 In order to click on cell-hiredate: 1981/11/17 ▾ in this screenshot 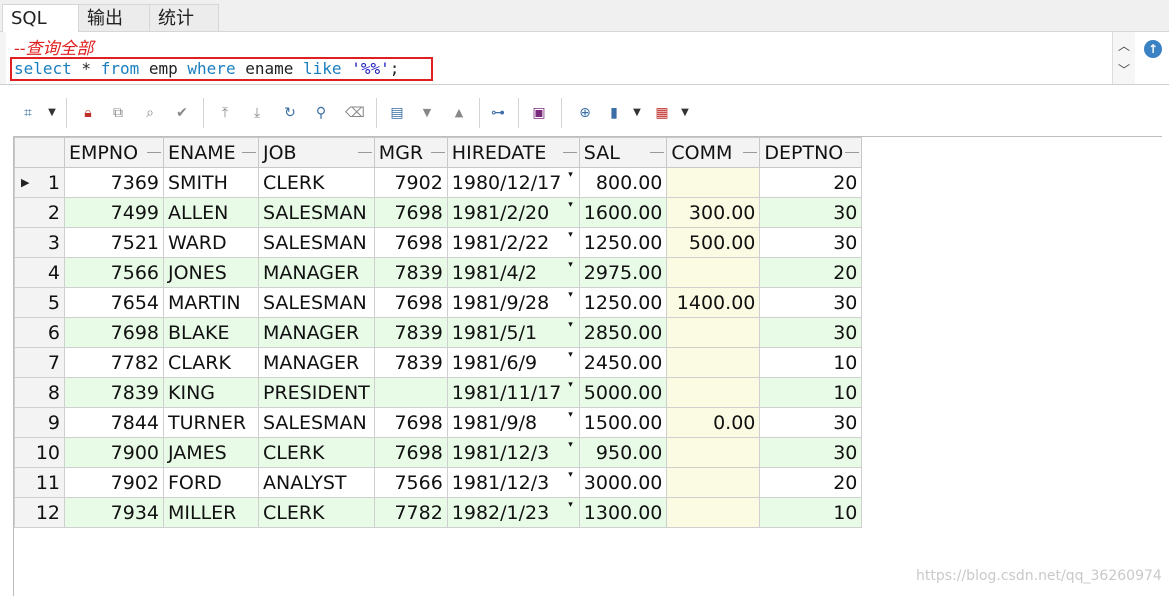, I will do `click(513, 392)`.